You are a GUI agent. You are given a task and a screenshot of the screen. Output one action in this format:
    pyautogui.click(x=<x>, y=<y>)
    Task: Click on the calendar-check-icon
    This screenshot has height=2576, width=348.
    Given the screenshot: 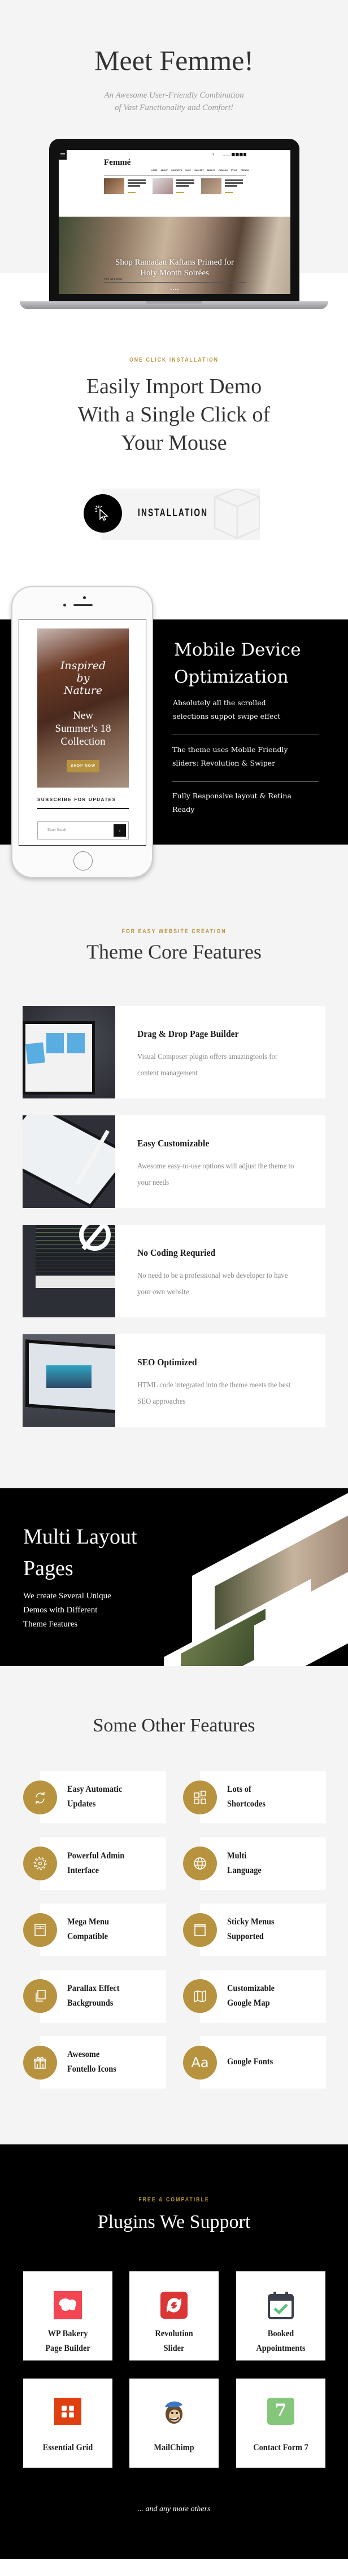 What is the action you would take?
    pyautogui.click(x=281, y=2305)
    